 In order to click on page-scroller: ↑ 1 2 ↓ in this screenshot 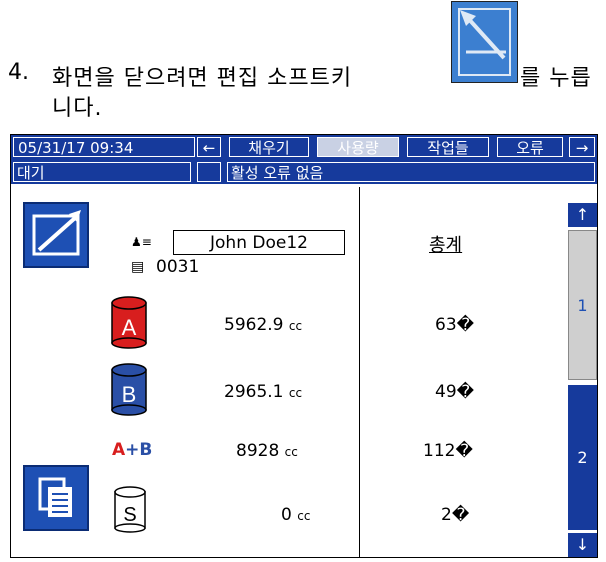, I will do `click(582, 372)`.